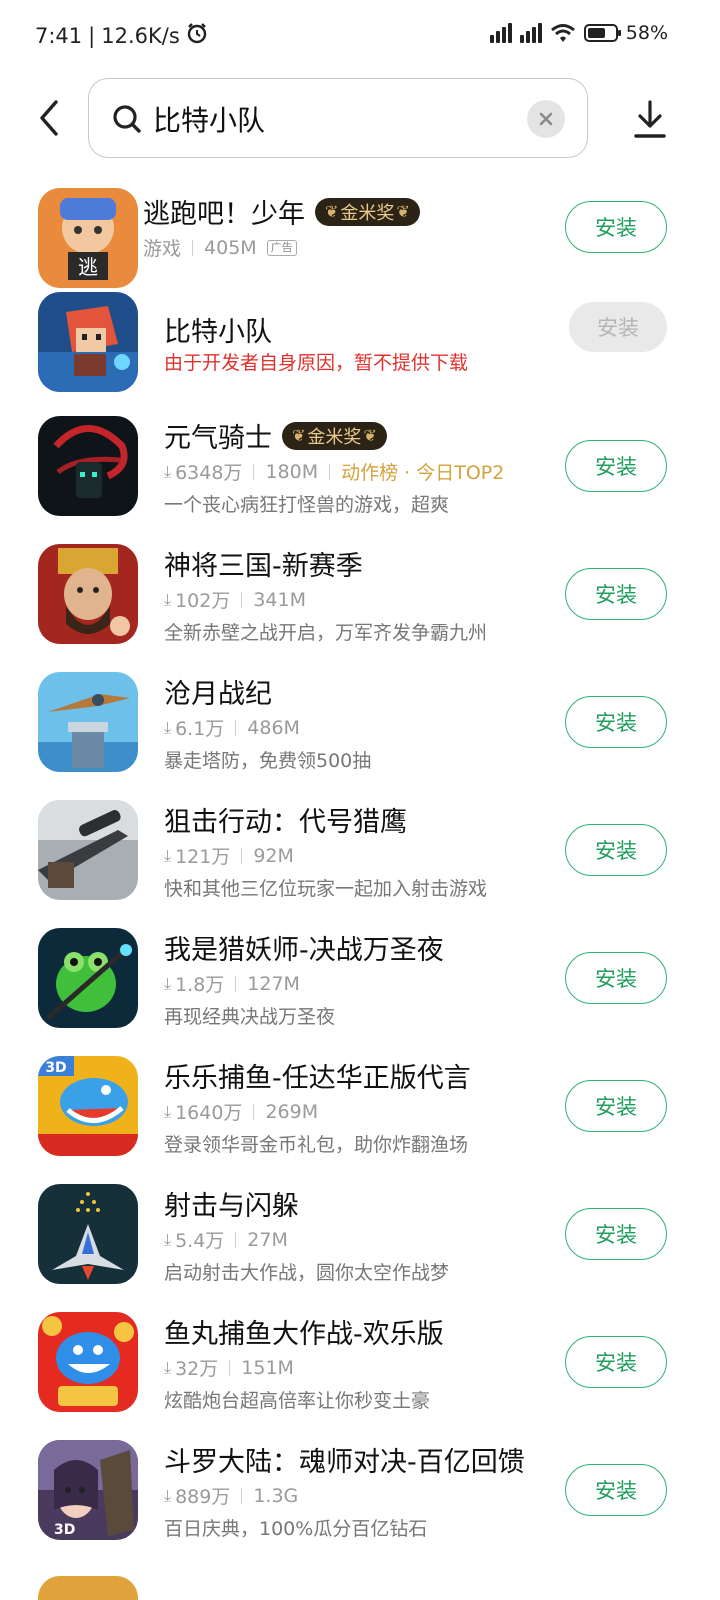  What do you see at coordinates (88, 267) in the screenshot?
I see `svg-text: 逃` at bounding box center [88, 267].